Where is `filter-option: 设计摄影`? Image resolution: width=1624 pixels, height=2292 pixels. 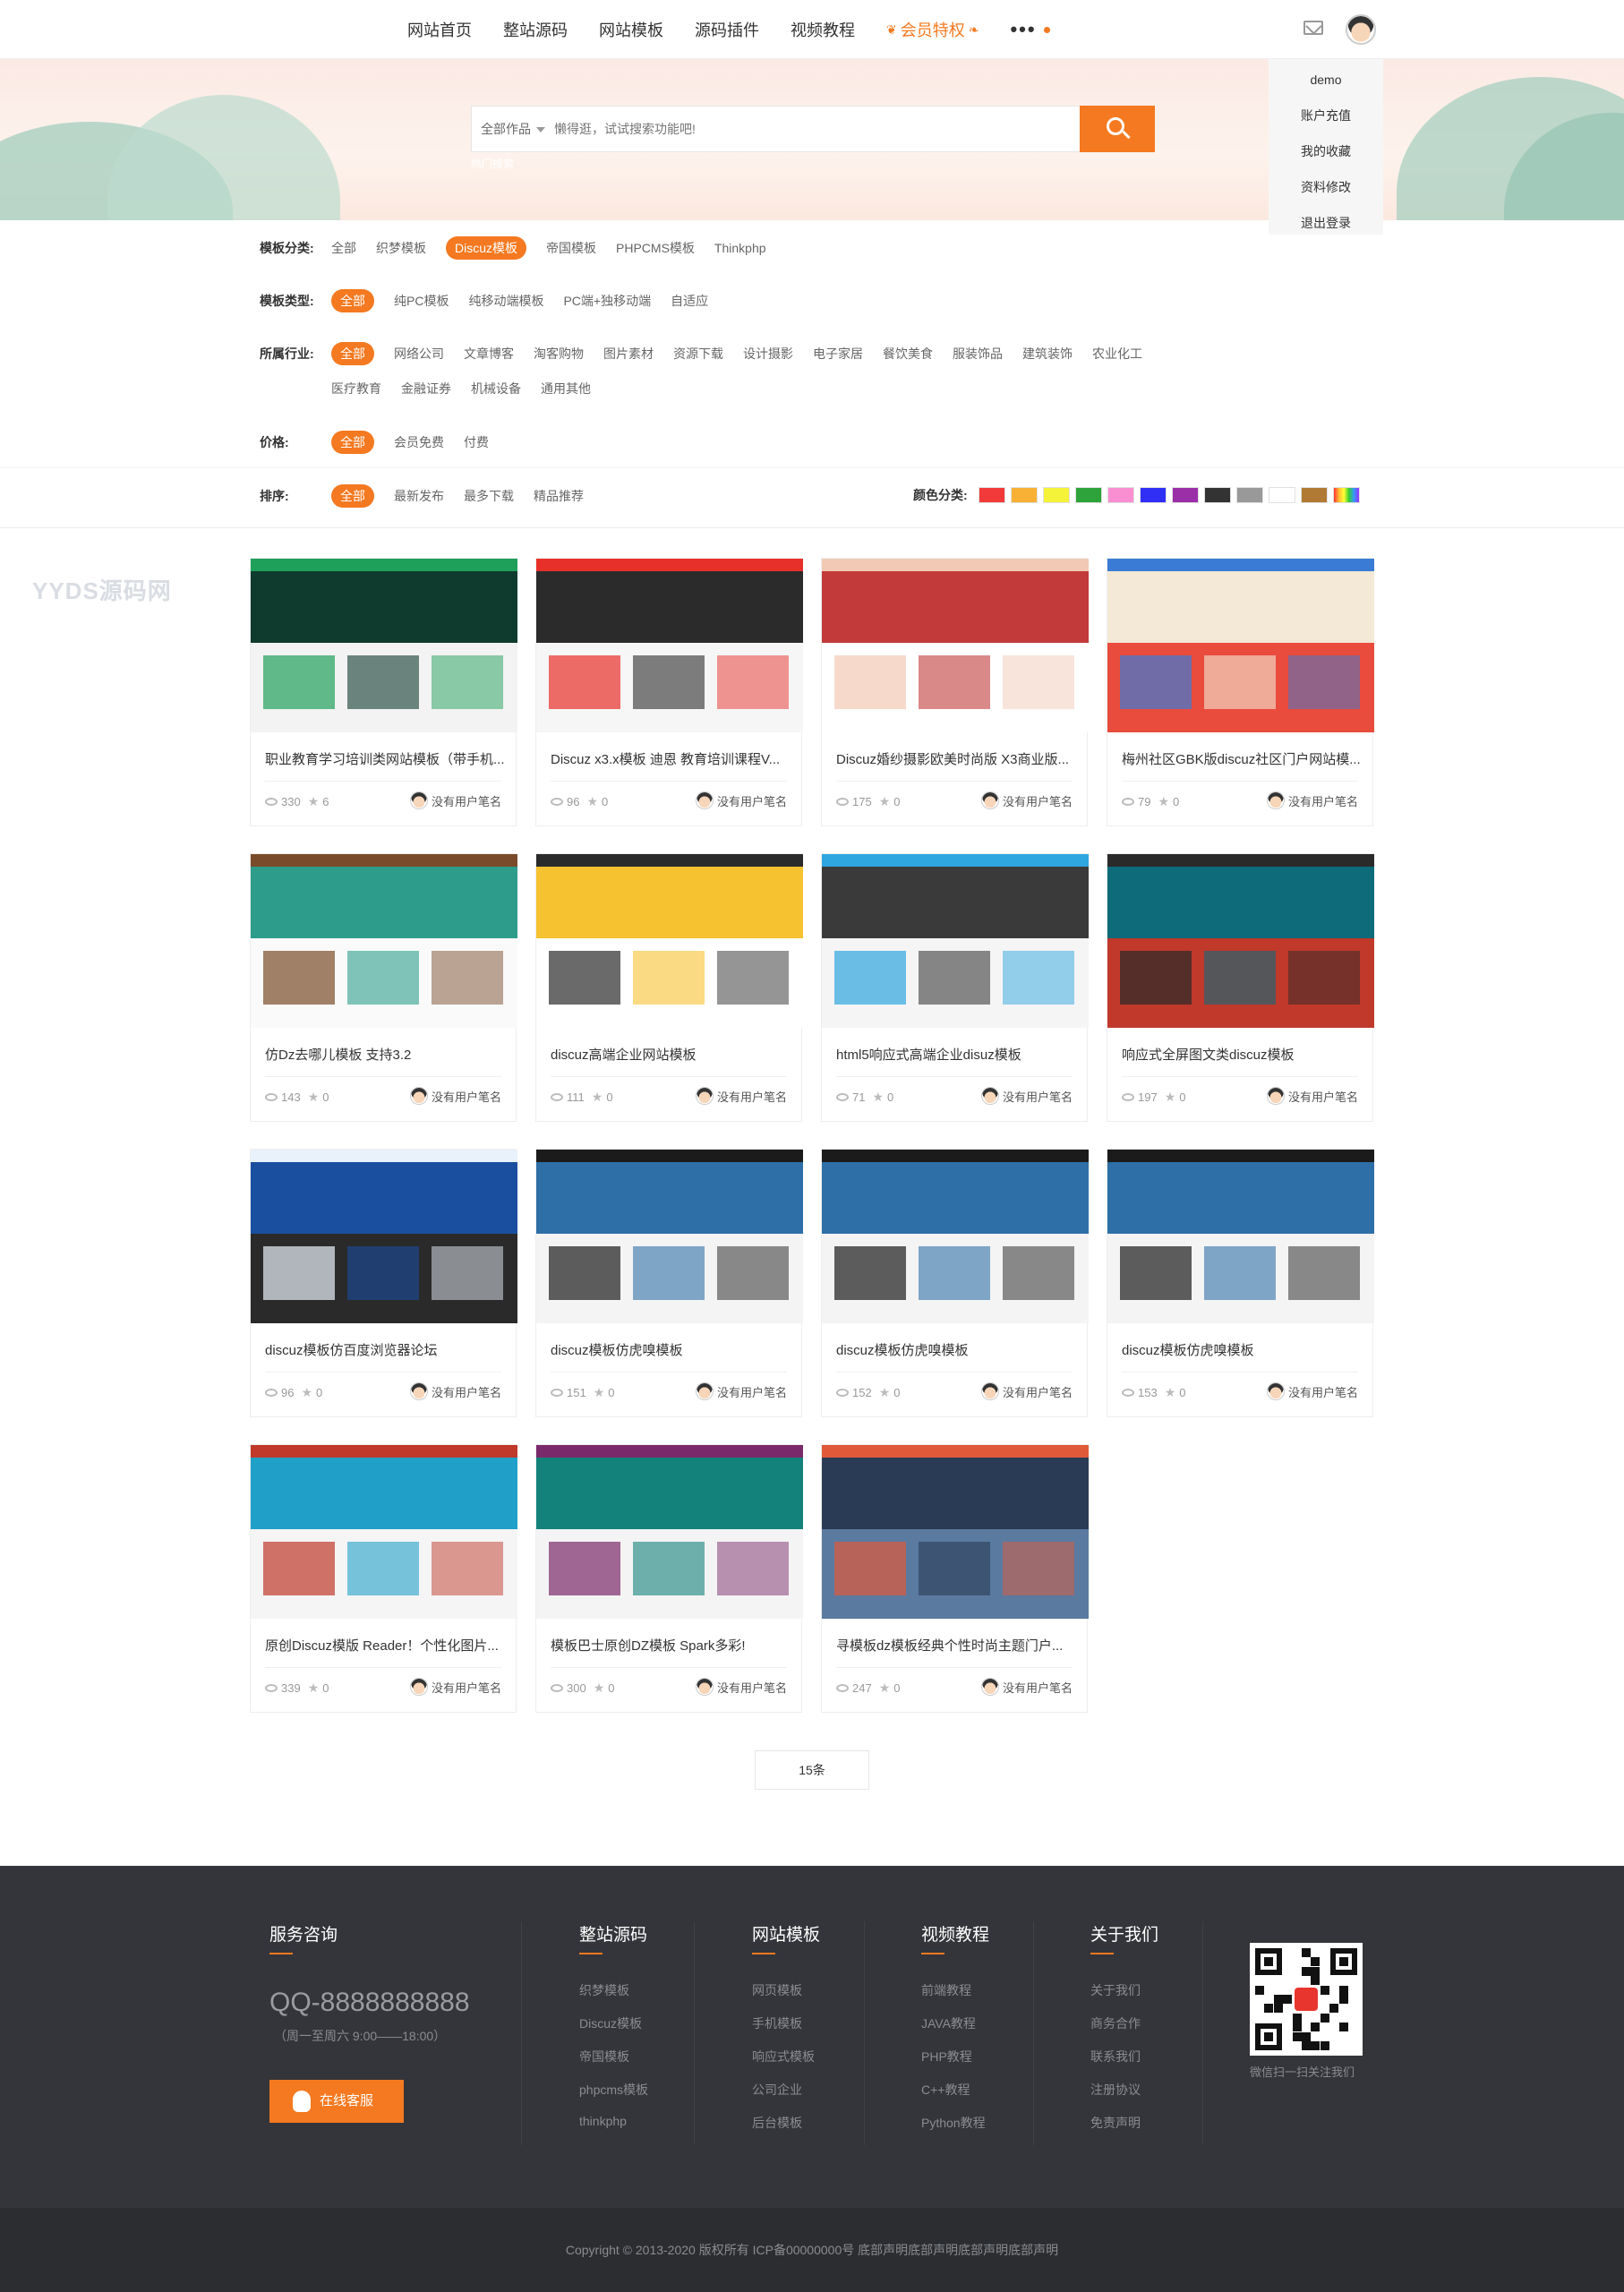 filter-option: 设计摄影 is located at coordinates (768, 353).